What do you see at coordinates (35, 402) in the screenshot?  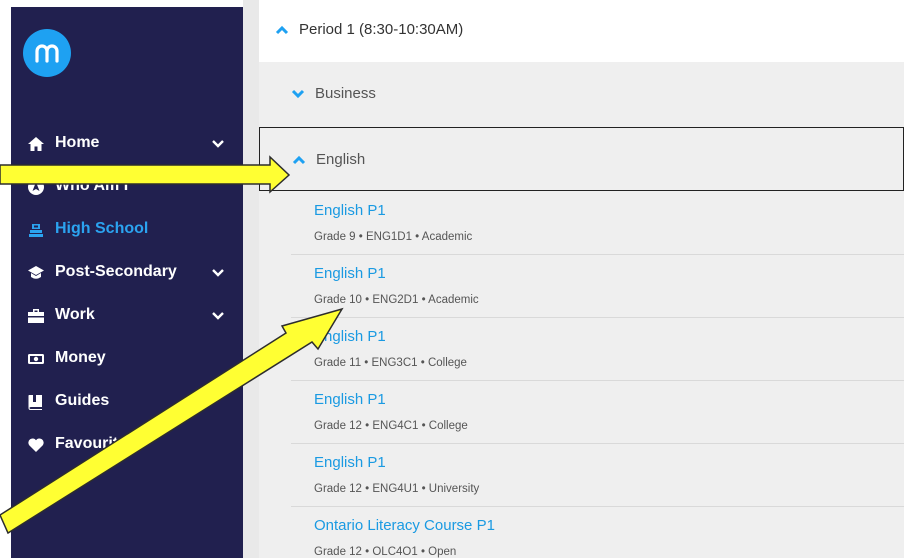 I see `book-icon` at bounding box center [35, 402].